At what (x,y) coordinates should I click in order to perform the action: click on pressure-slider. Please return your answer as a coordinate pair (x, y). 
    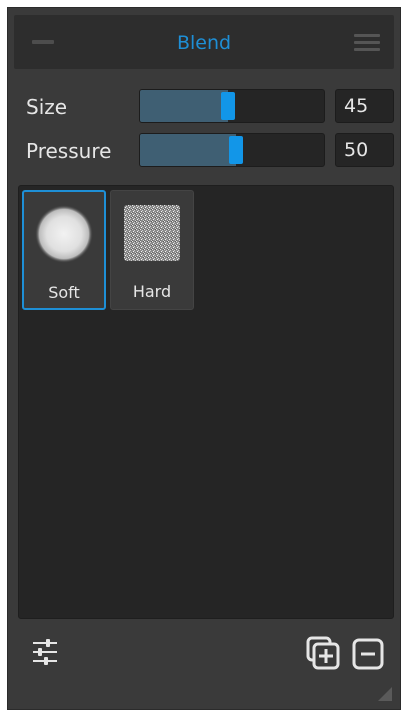
    Looking at the image, I should click on (232, 150).